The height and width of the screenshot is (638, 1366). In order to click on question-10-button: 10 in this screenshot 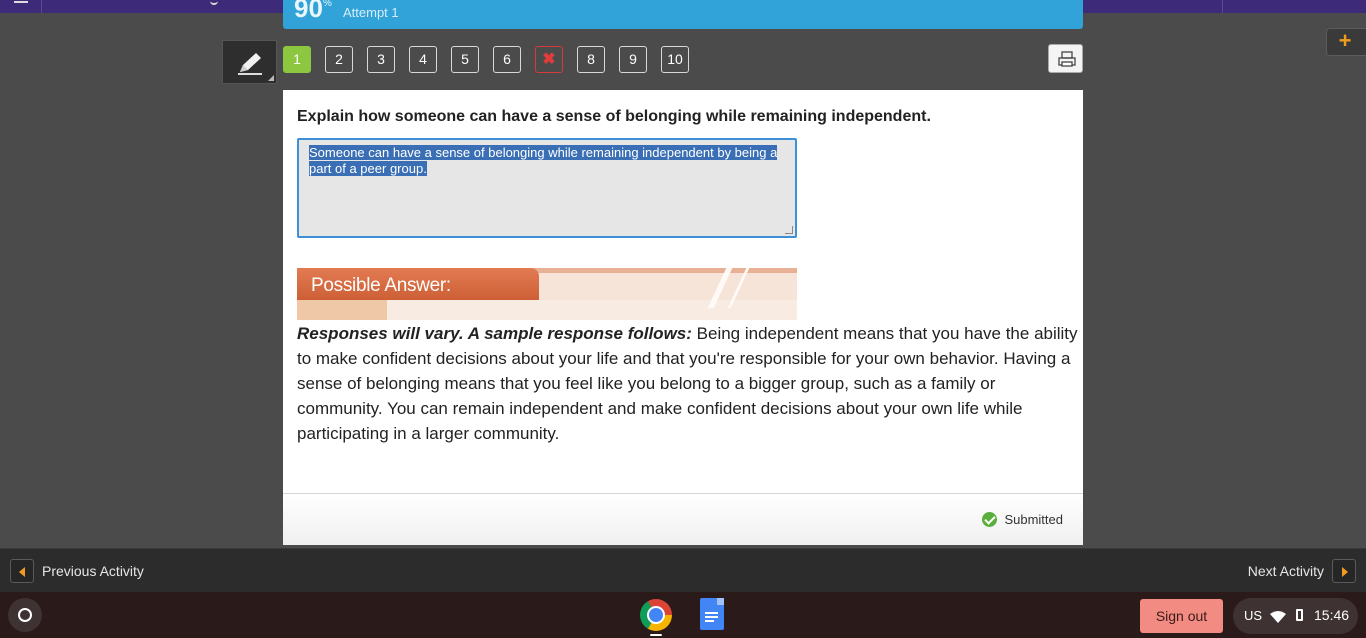, I will do `click(675, 59)`.